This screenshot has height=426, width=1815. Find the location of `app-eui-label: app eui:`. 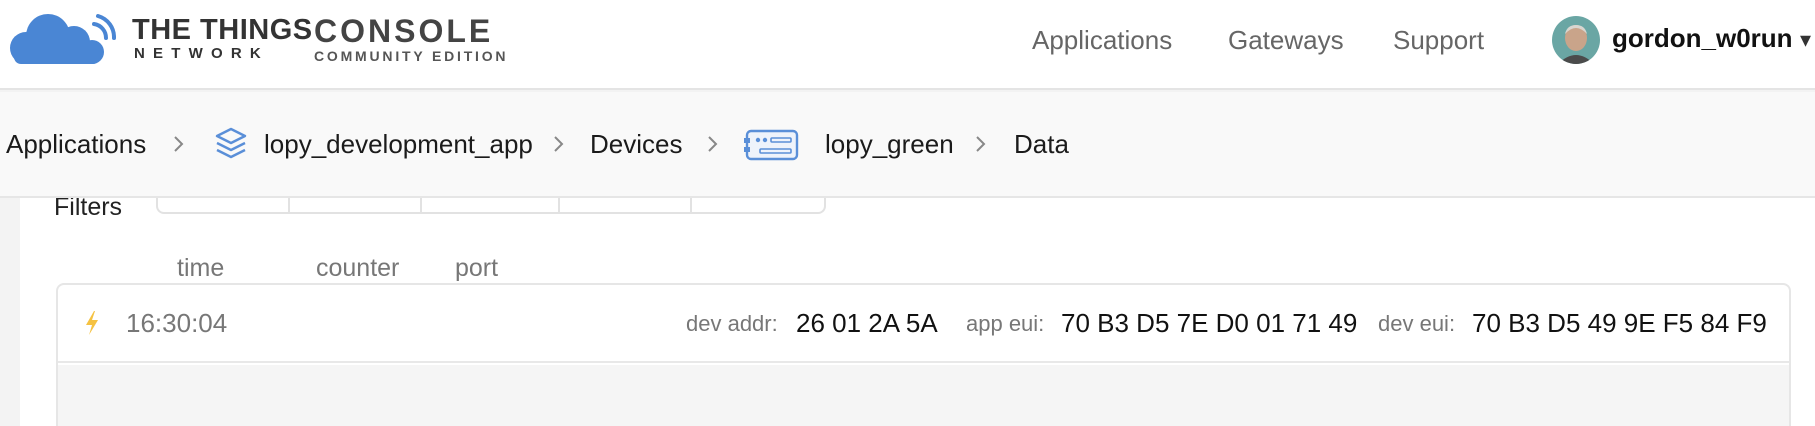

app-eui-label: app eui: is located at coordinates (1005, 323).